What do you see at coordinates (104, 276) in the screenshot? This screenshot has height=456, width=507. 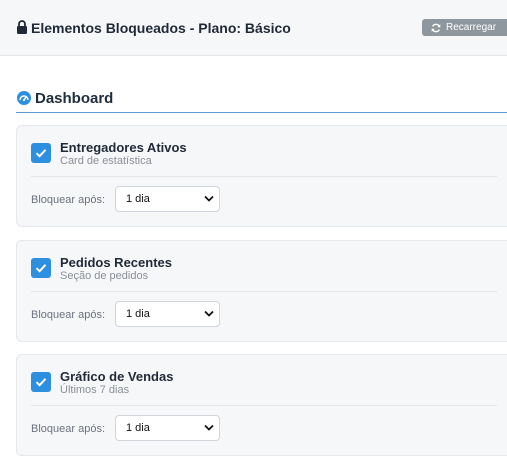 I see `element-description: Seção de pedidos` at bounding box center [104, 276].